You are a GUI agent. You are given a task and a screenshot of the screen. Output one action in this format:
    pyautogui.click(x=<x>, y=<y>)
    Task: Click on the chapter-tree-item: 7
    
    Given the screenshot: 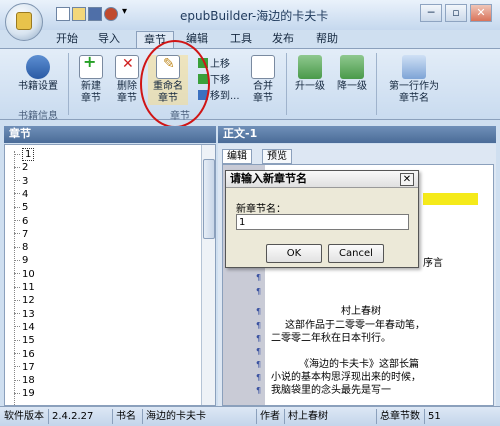 What is the action you would take?
    pyautogui.click(x=21, y=234)
    